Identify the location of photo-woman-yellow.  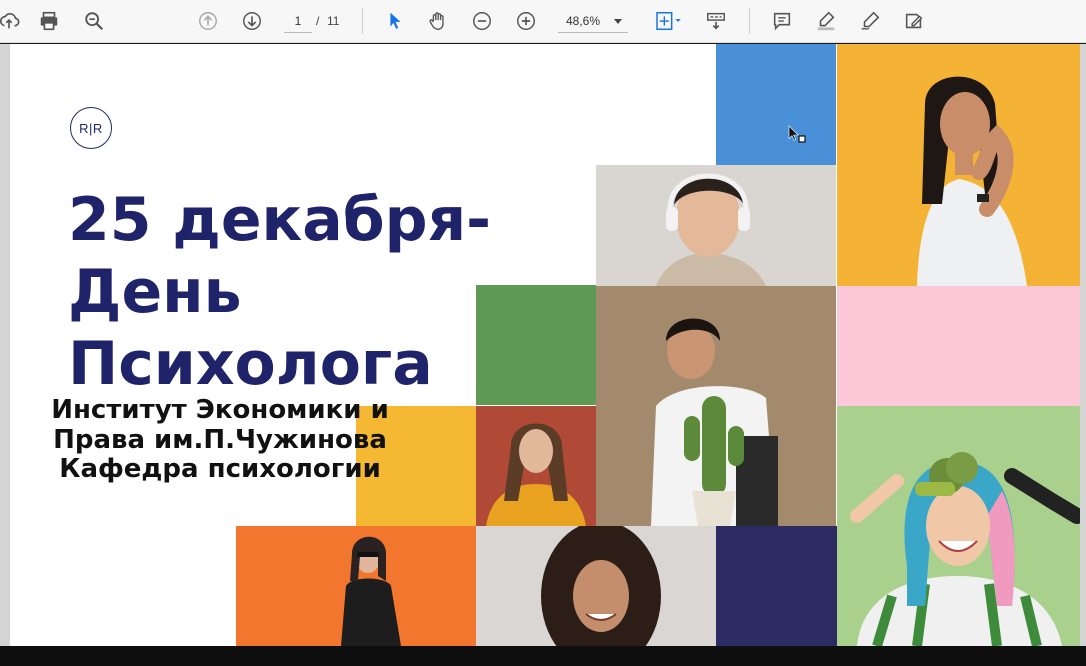
(958, 165).